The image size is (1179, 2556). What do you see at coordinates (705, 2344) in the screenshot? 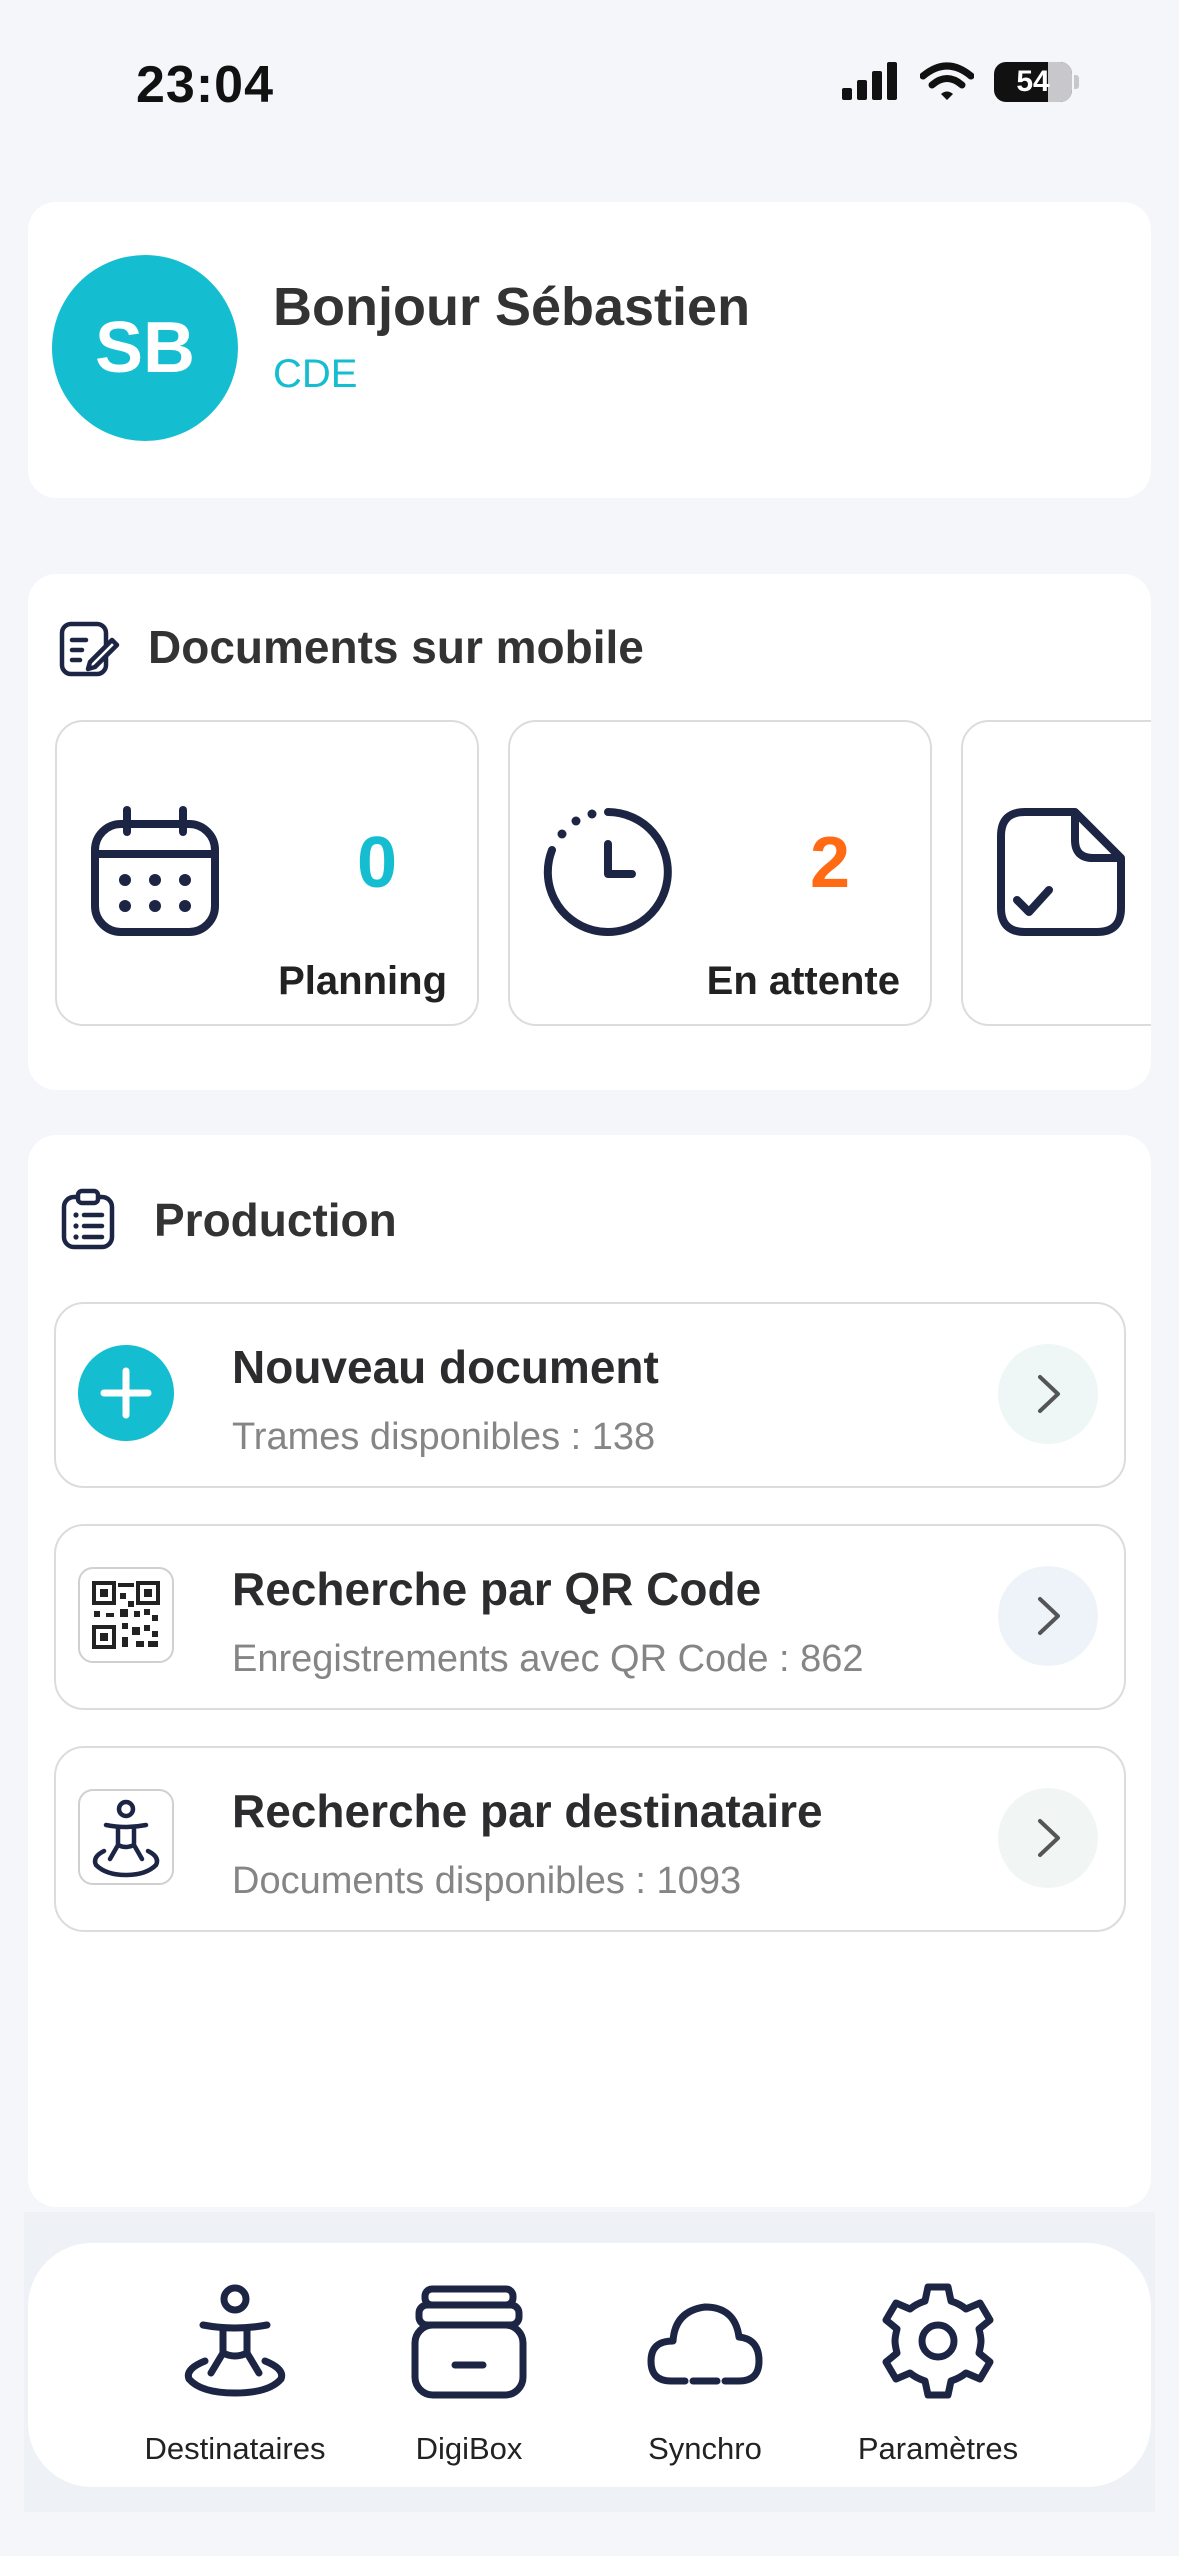
I see `cloud-icon` at bounding box center [705, 2344].